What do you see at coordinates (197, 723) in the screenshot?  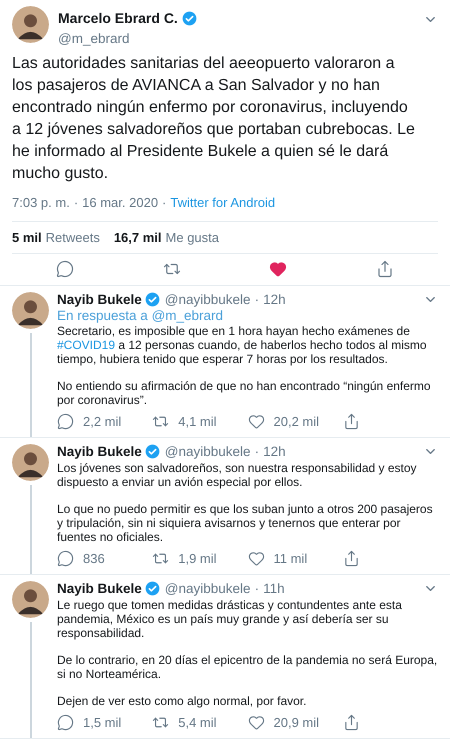 I see `action-count: 5,4 mil` at bounding box center [197, 723].